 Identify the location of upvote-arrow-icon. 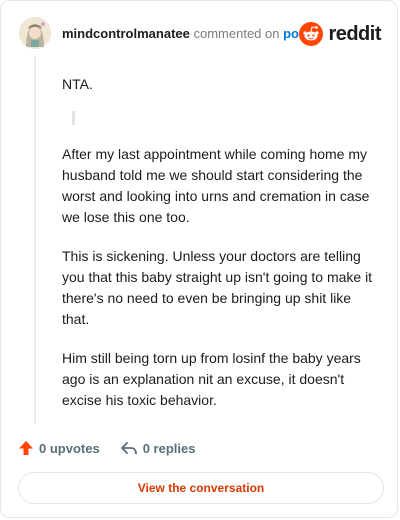
(26, 448).